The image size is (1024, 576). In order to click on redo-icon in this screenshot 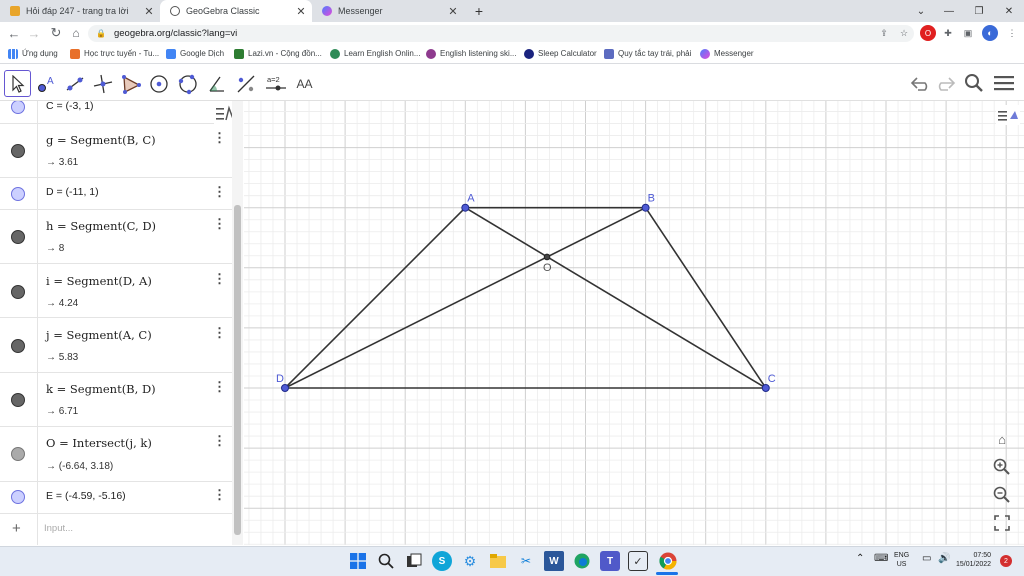, I will do `click(945, 83)`.